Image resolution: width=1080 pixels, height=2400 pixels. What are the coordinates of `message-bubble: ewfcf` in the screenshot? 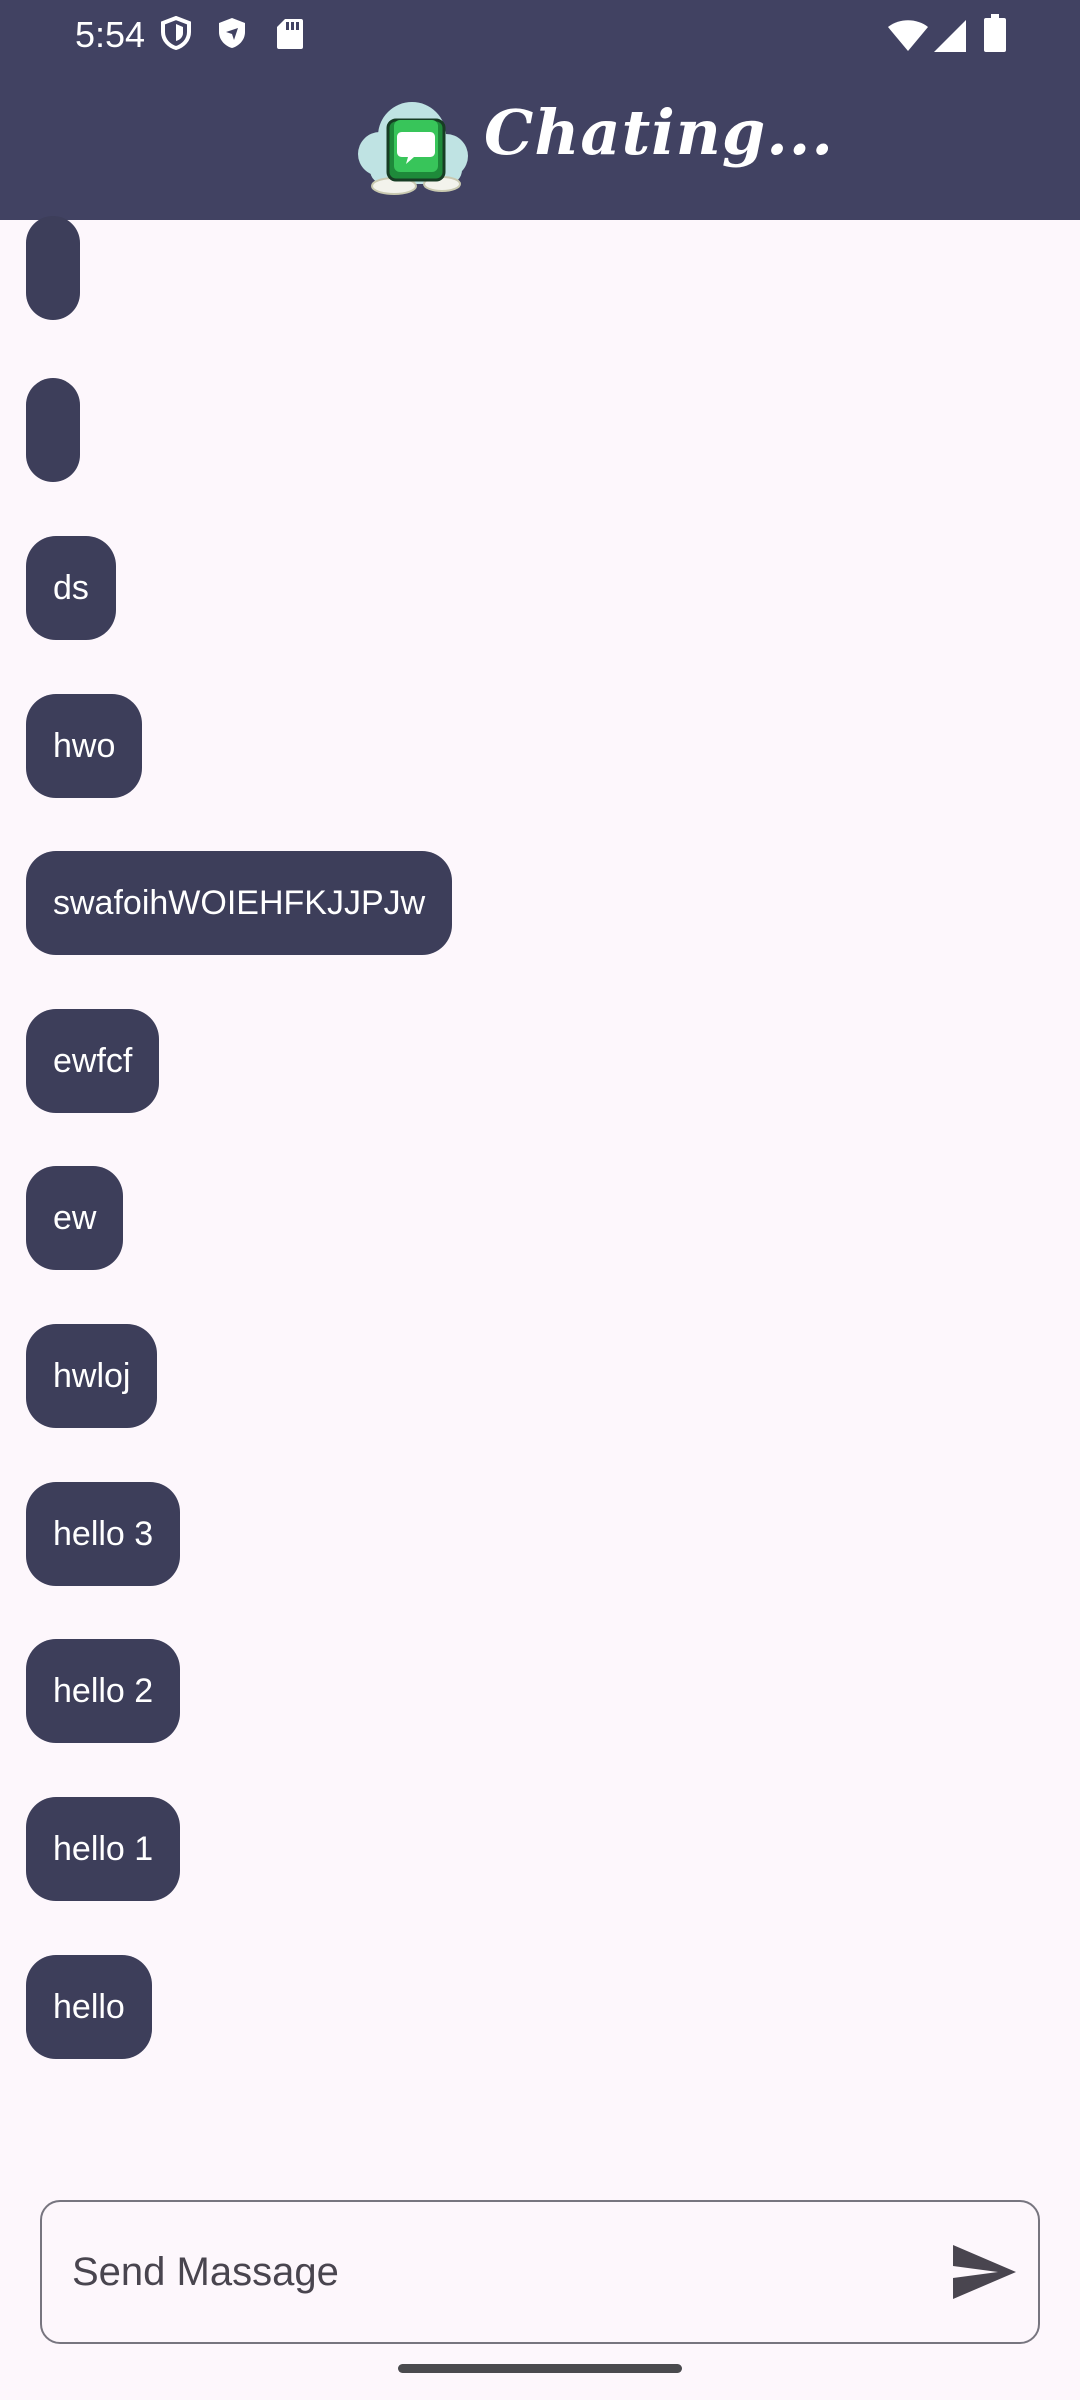 It's located at (93, 1061).